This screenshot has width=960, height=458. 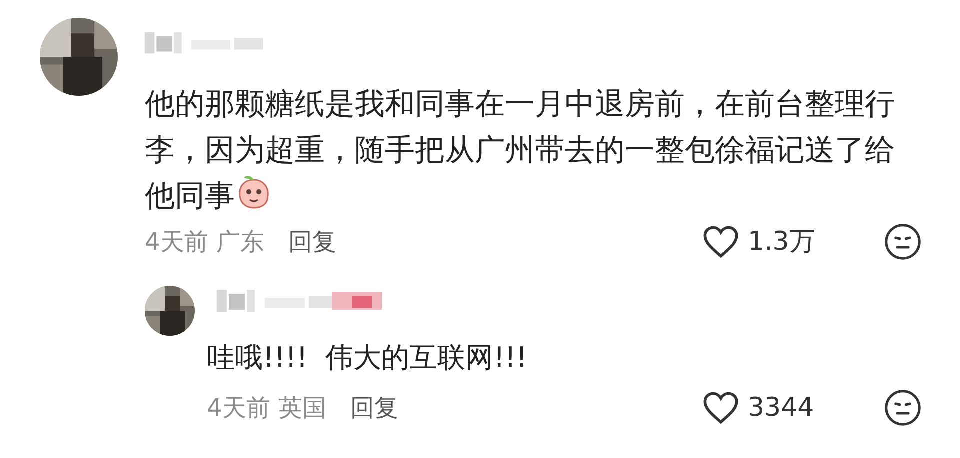 What do you see at coordinates (170, 311) in the screenshot?
I see `avatar` at bounding box center [170, 311].